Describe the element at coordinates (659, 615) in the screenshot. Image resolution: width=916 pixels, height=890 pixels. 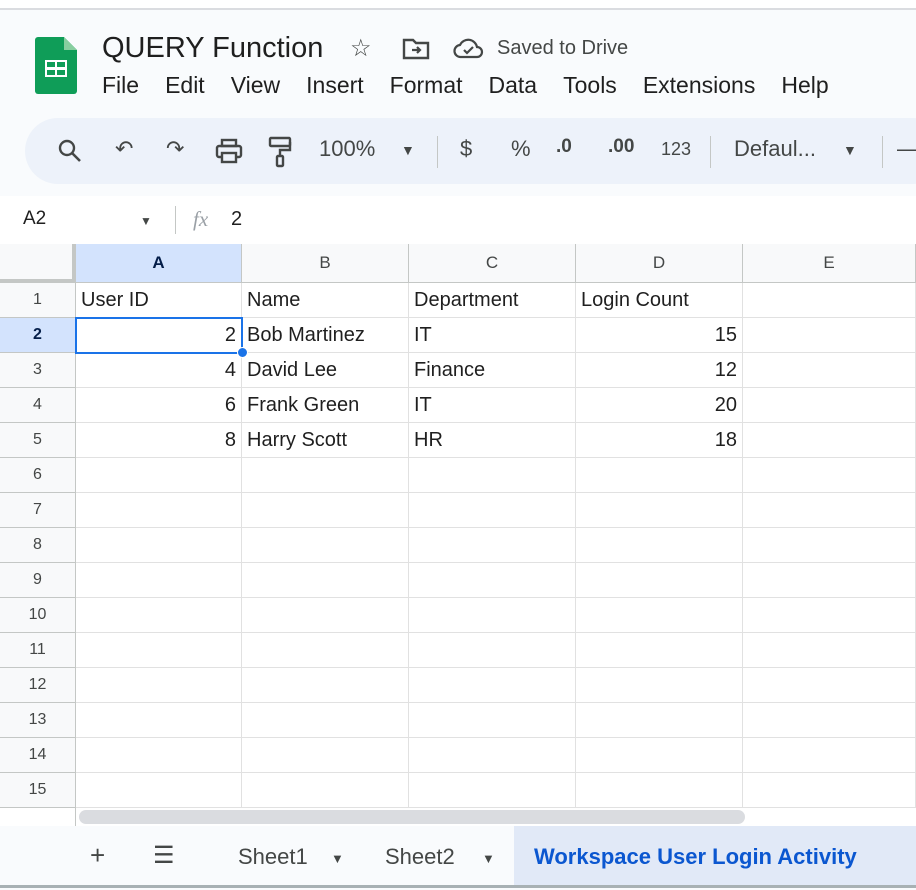
I see `cell-d10` at that location.